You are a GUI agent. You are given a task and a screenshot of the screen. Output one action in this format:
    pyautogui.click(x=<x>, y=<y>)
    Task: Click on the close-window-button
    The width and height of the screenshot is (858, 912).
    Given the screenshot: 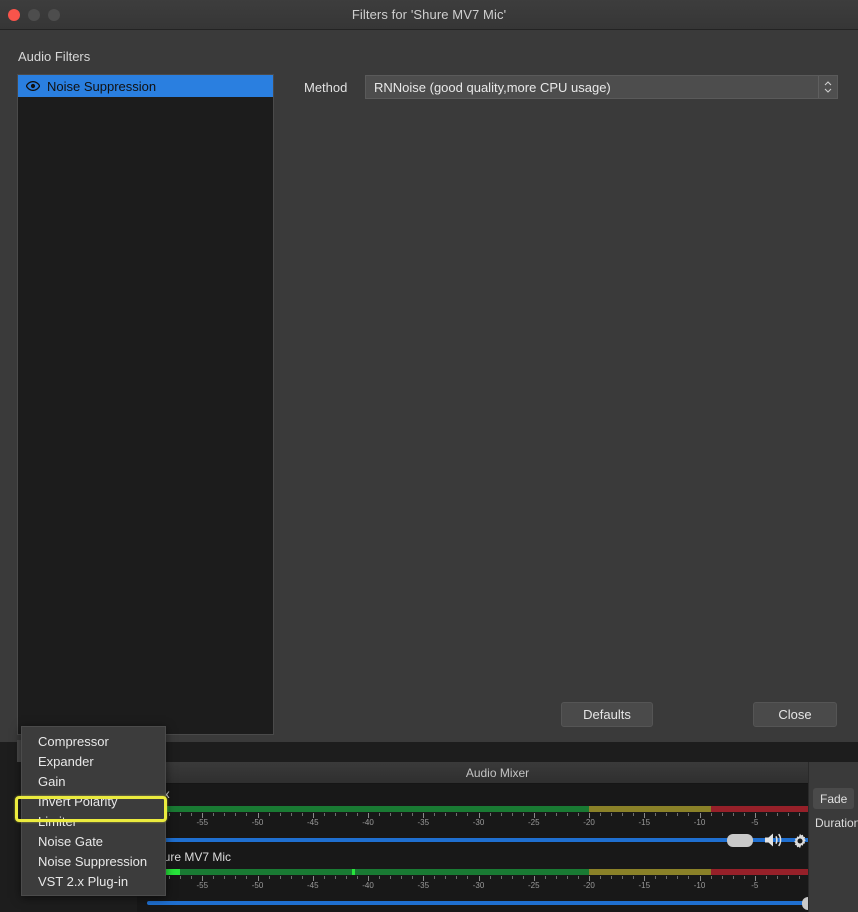 What is the action you would take?
    pyautogui.click(x=14, y=15)
    